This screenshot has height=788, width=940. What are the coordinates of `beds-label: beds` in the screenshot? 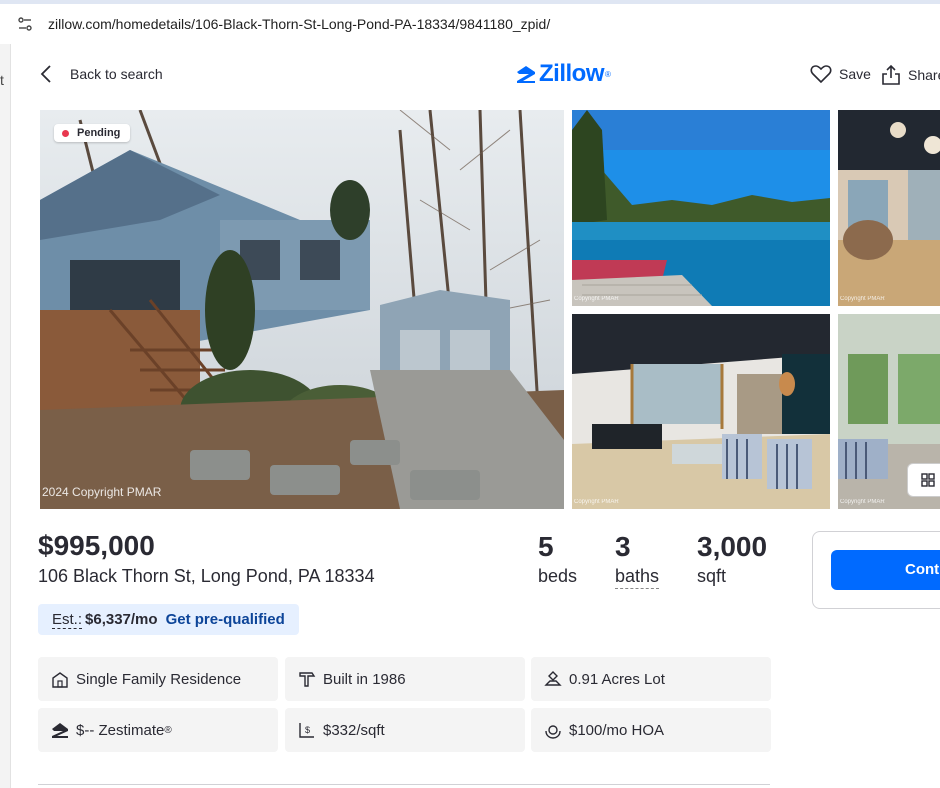 It's located at (558, 576).